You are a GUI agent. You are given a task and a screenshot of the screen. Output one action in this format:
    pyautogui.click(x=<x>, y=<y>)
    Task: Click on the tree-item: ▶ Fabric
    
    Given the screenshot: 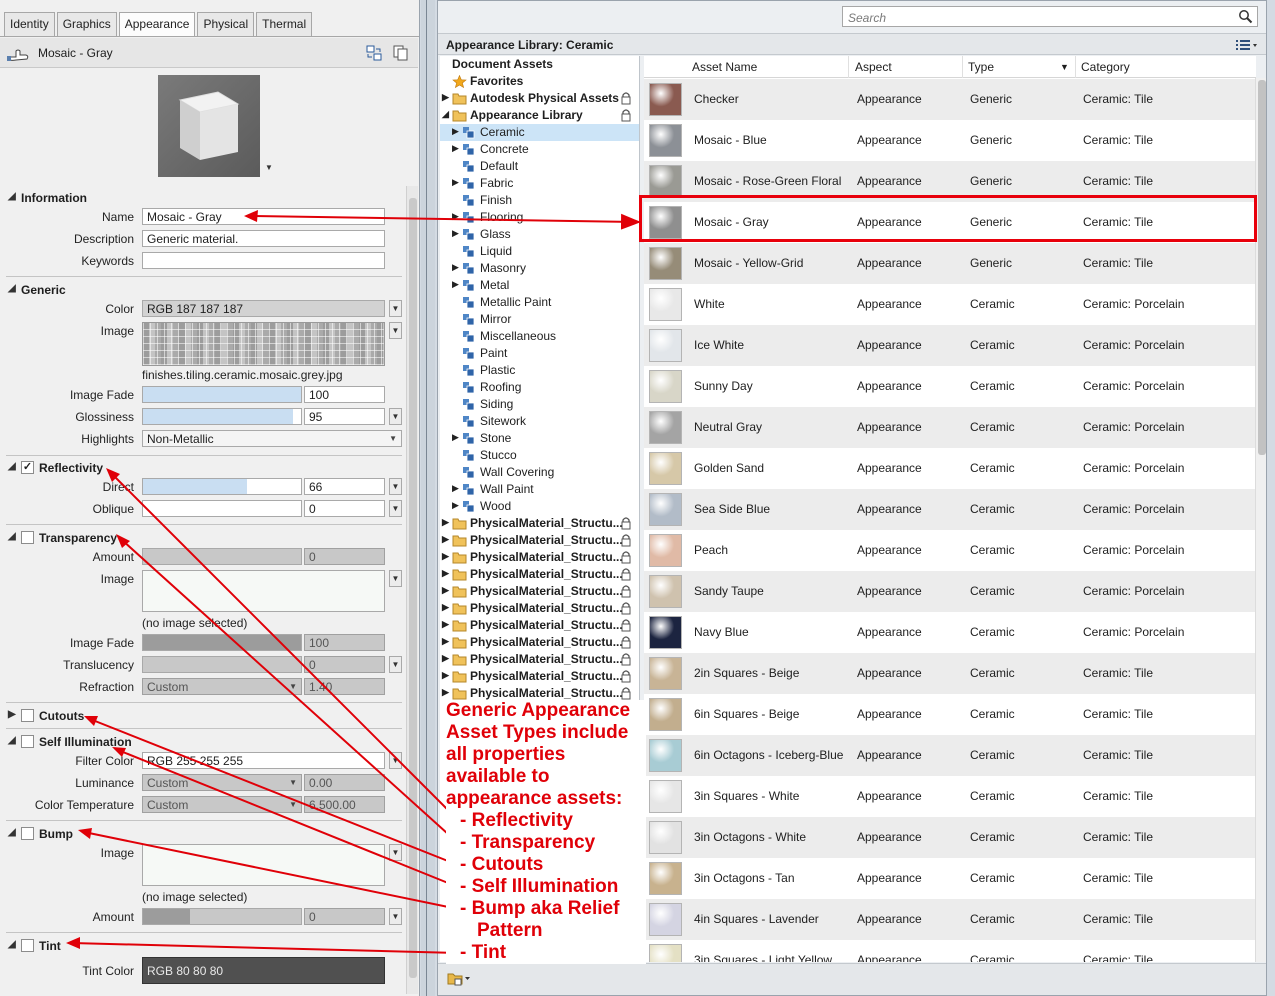 What is the action you would take?
    pyautogui.click(x=539, y=183)
    